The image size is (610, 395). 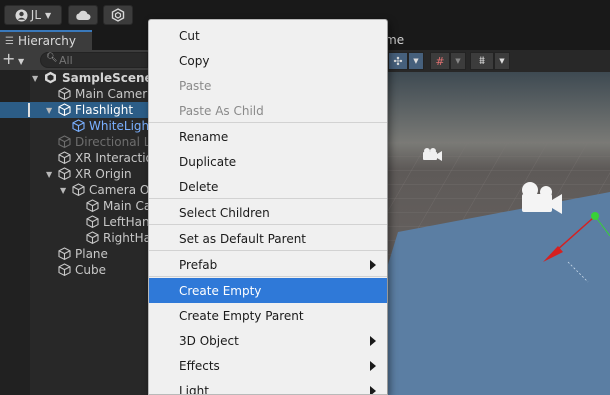 I want to click on menu-item-copy: Copy, so click(x=268, y=60).